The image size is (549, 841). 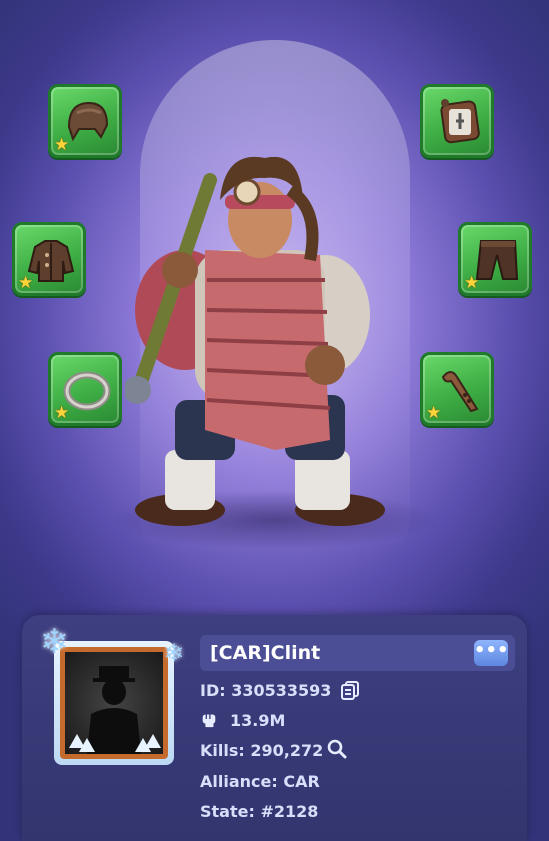 I want to click on player-id-row: ID: 330533593, so click(x=279, y=690).